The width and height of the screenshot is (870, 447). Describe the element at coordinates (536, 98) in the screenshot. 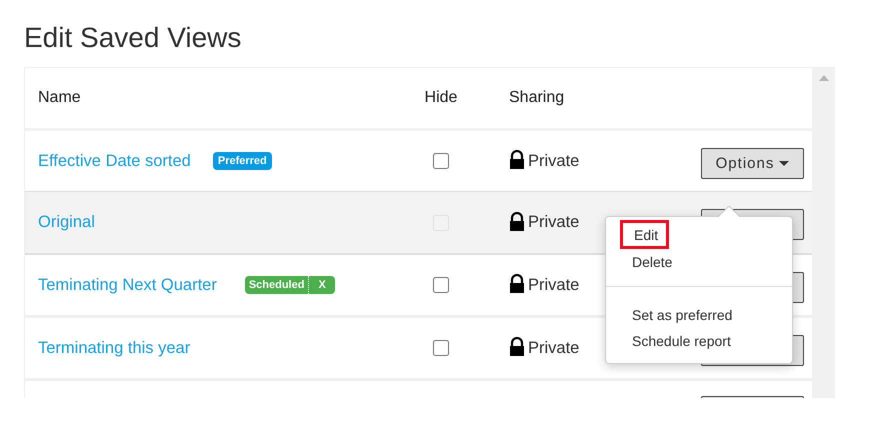

I see `sharing-header: Sharing` at that location.